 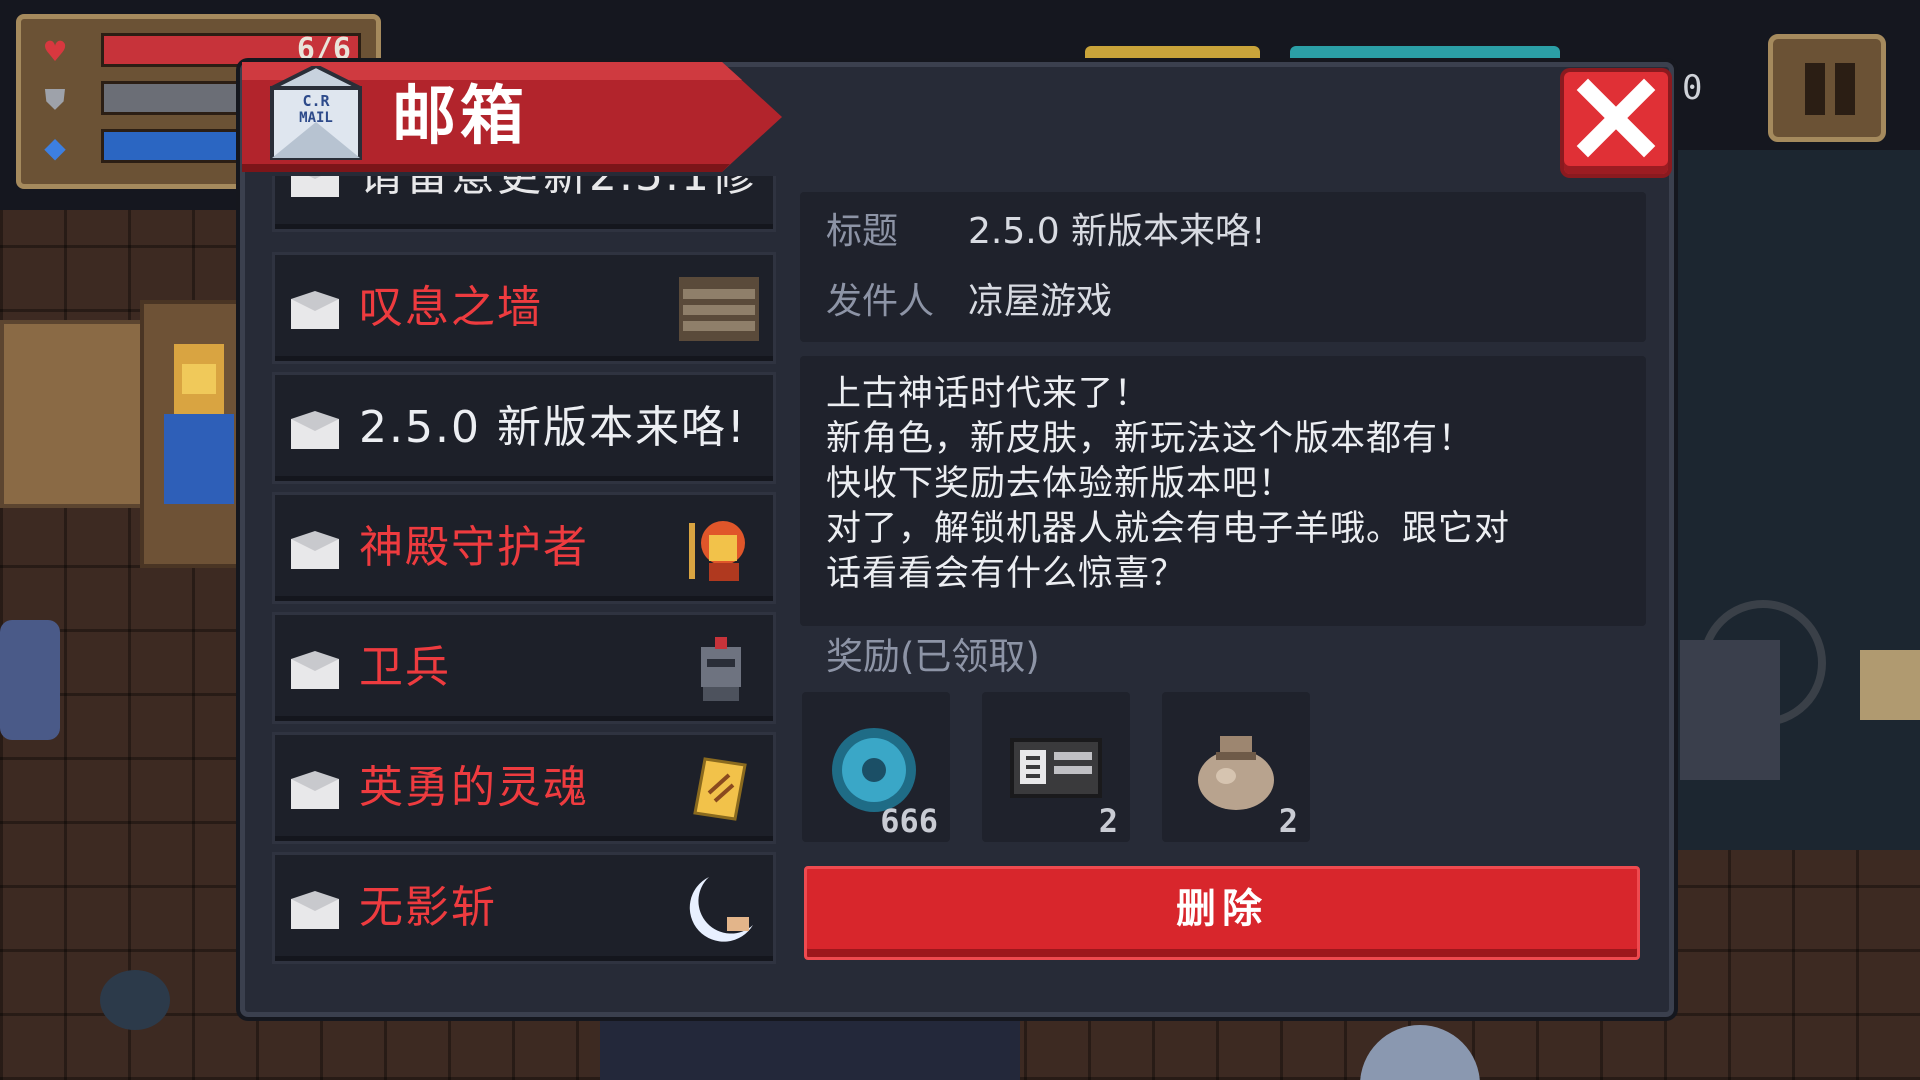 I want to click on pause-icon, so click(x=1815, y=89).